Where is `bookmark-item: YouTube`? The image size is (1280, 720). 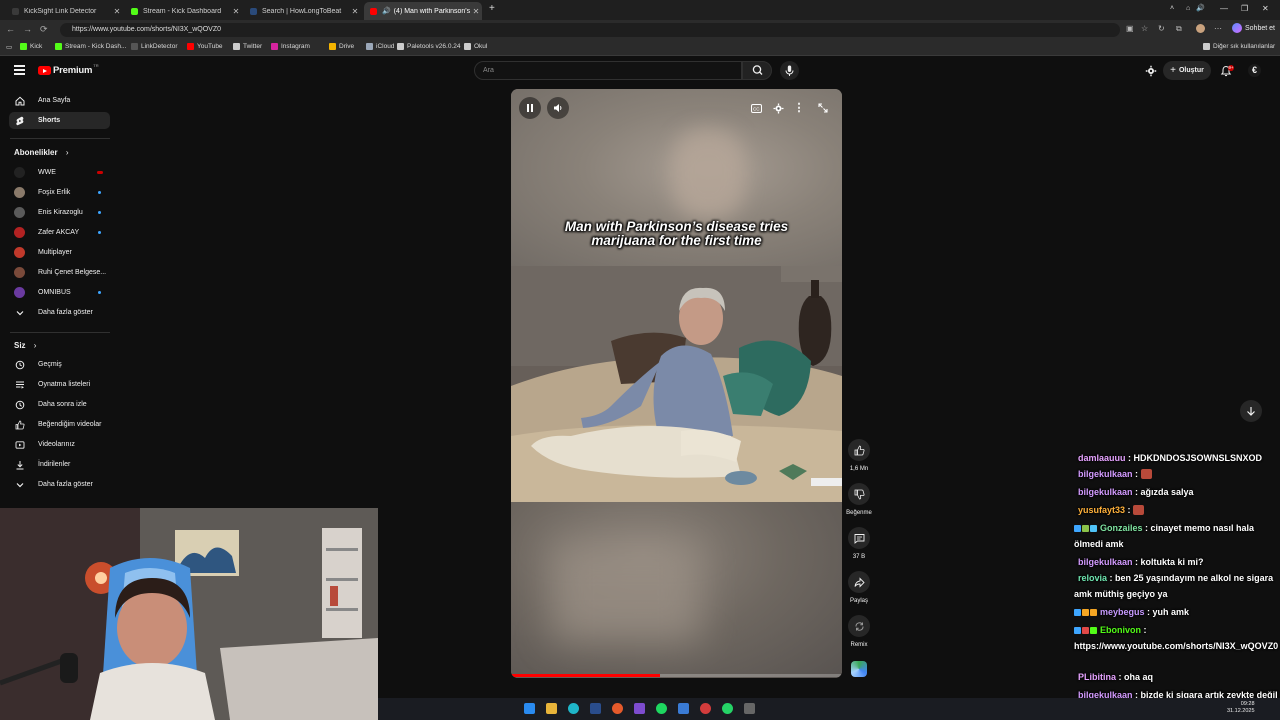 bookmark-item: YouTube is located at coordinates (205, 46).